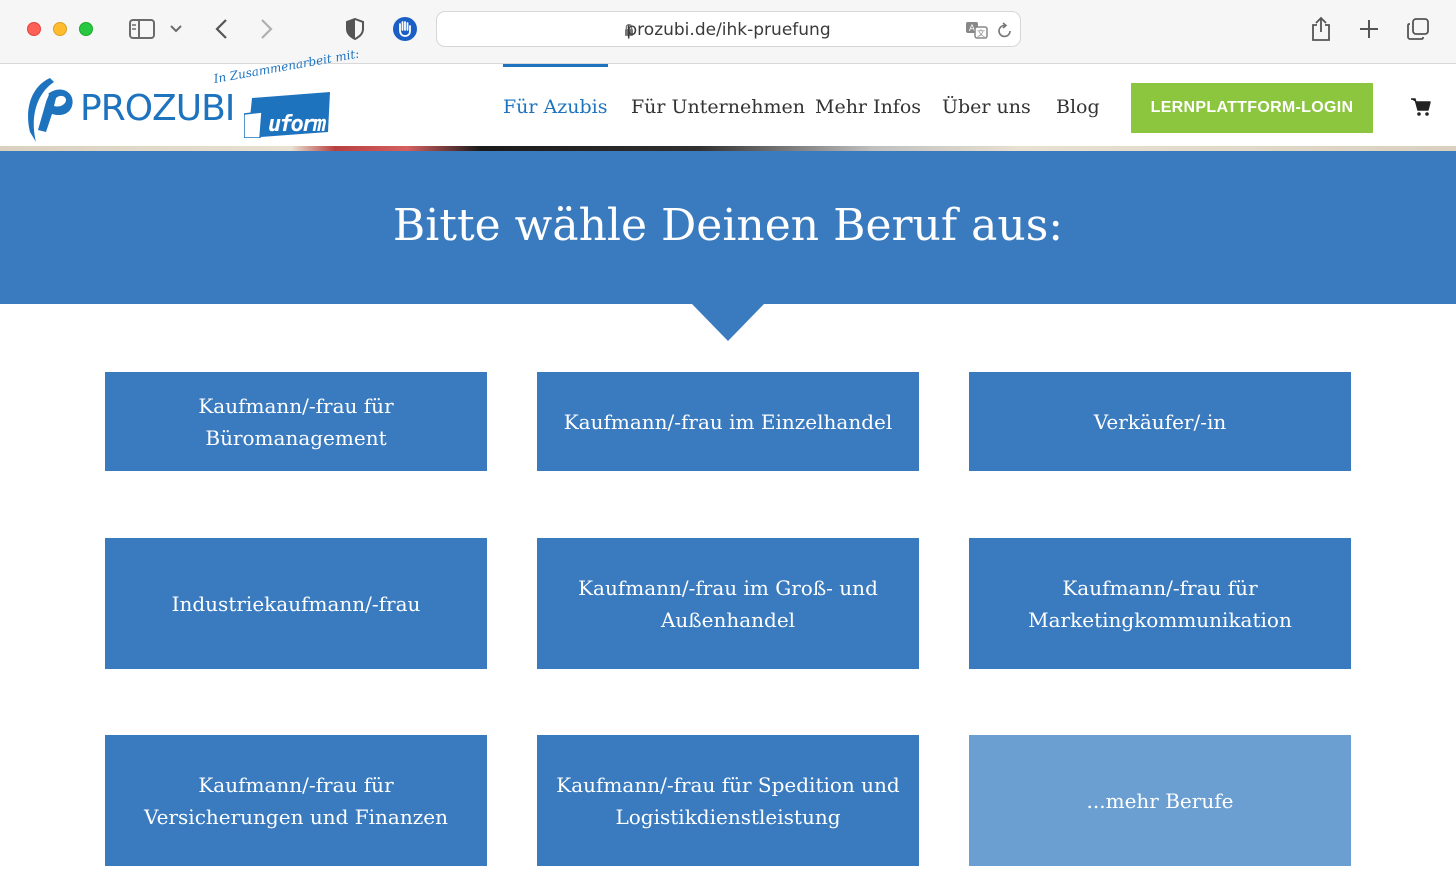  Describe the element at coordinates (86, 29) in the screenshot. I see `zoom-window-button` at that location.